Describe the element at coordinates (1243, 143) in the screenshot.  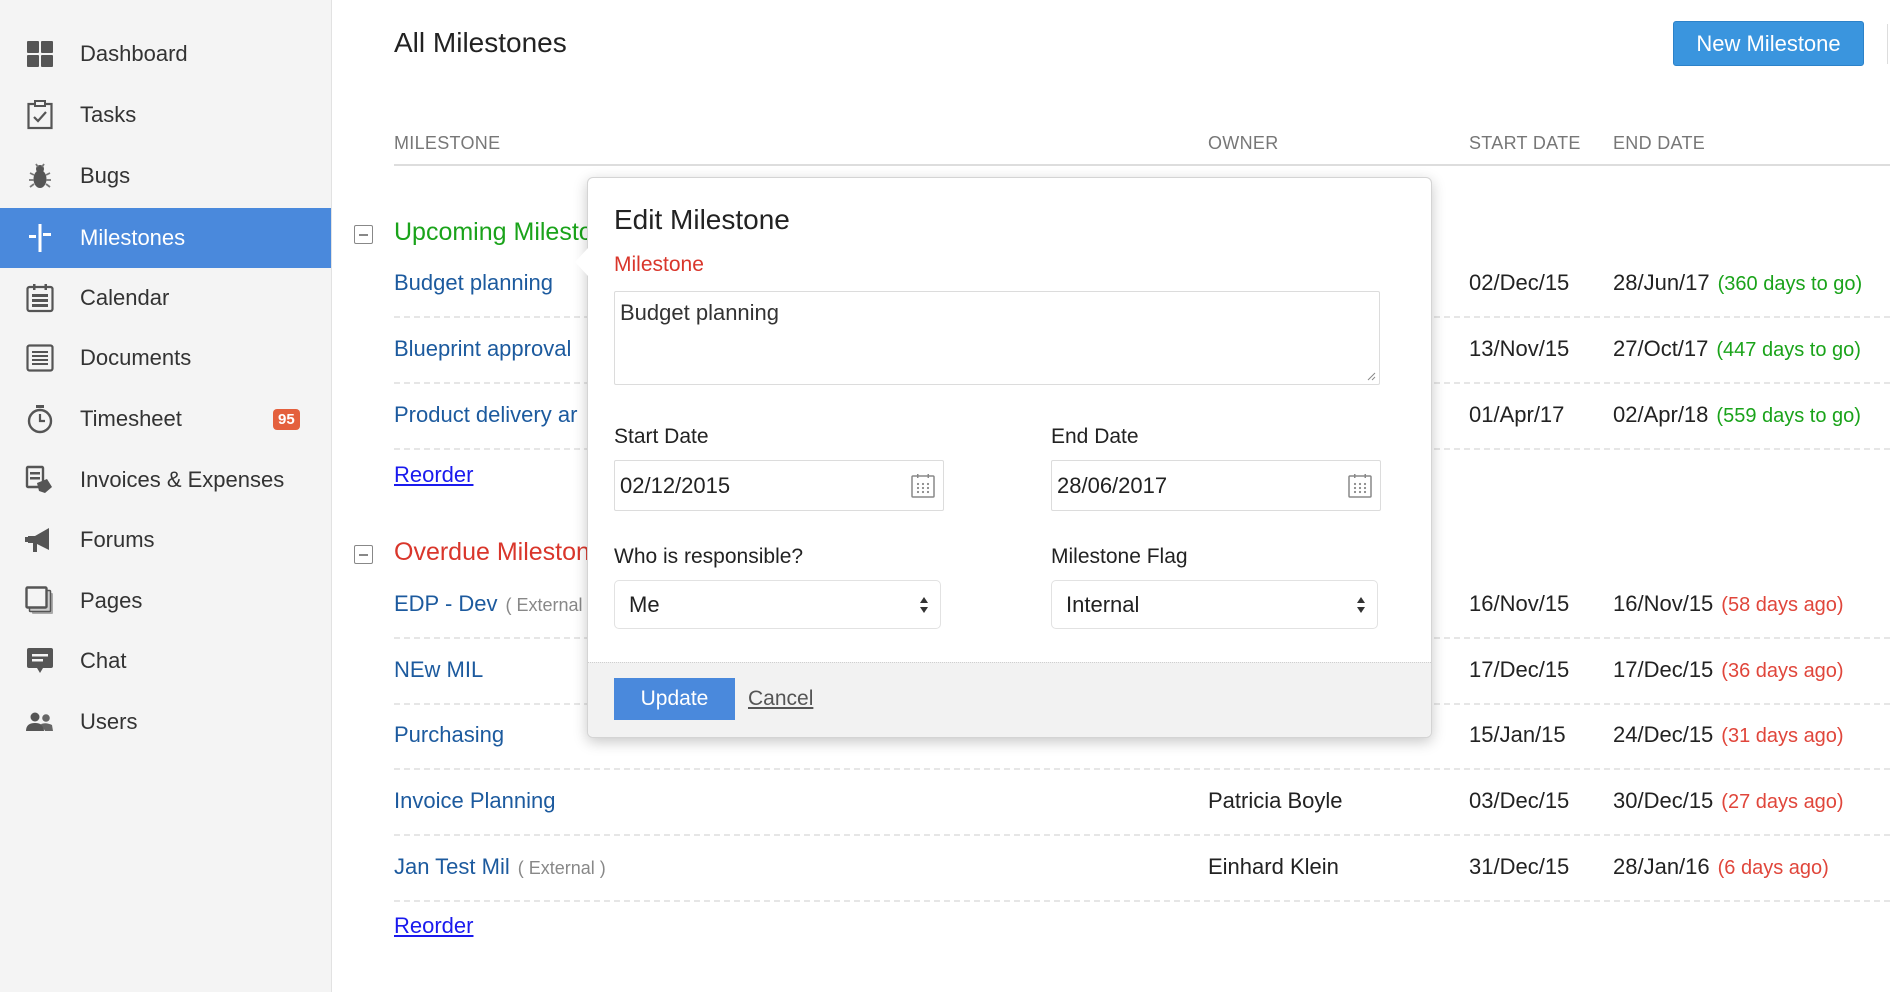
I see `column-header-owner: OWNER` at that location.